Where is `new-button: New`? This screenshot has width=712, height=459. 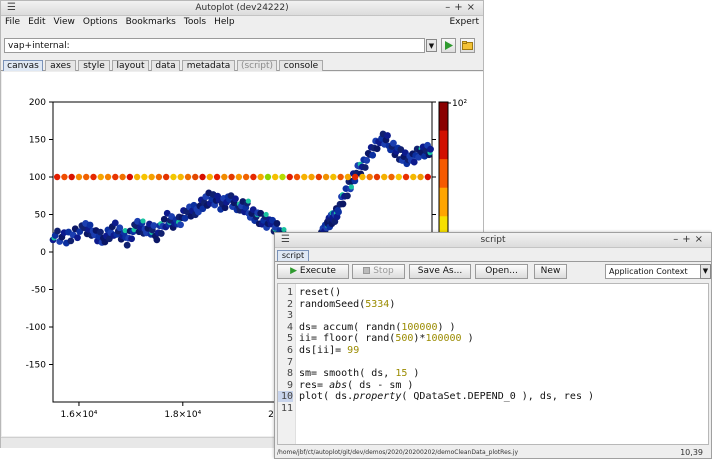
new-button: New is located at coordinates (550, 271).